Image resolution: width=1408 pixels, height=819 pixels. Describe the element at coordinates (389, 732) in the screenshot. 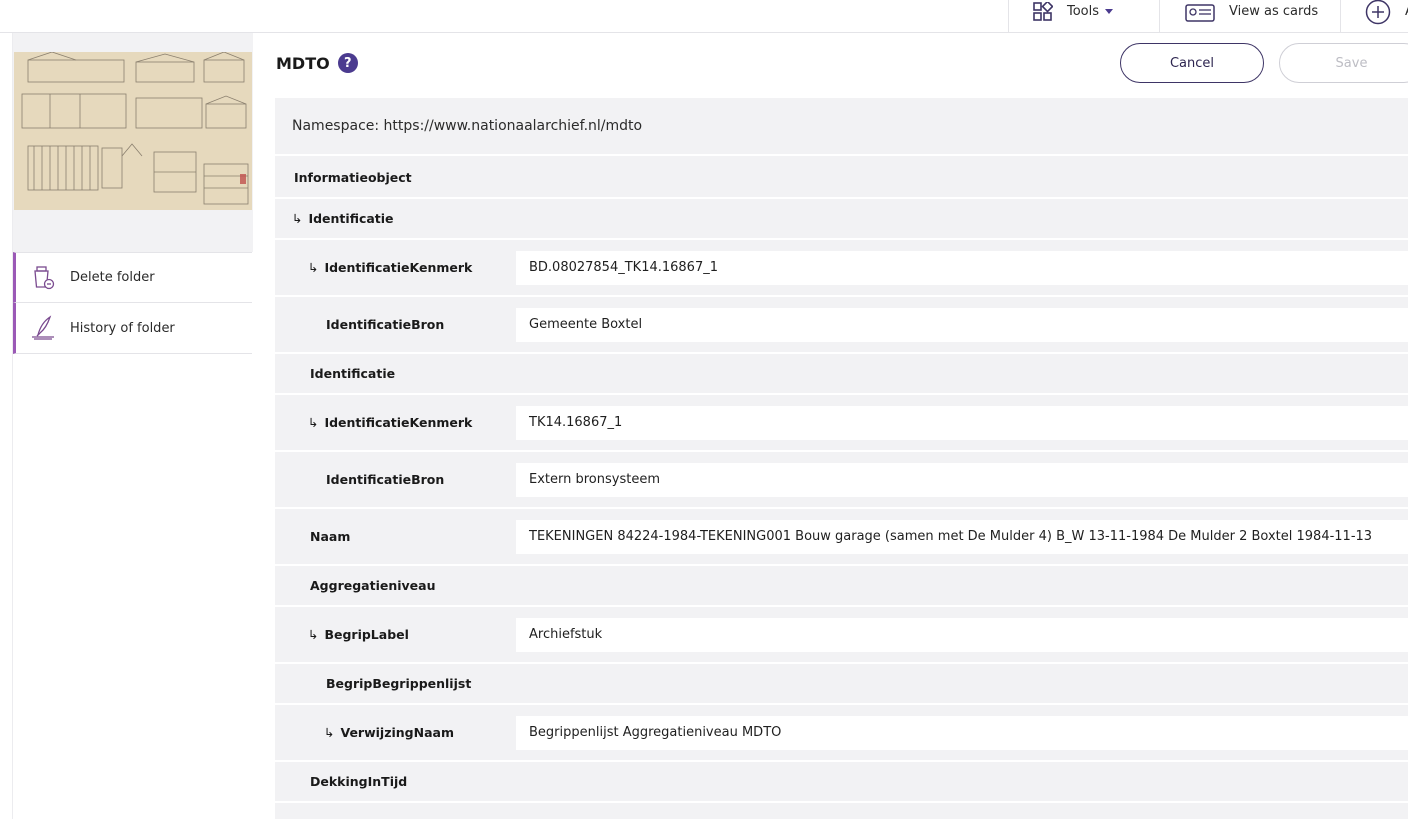

I see `field-label: ↳ VerwijzingNaam` at that location.